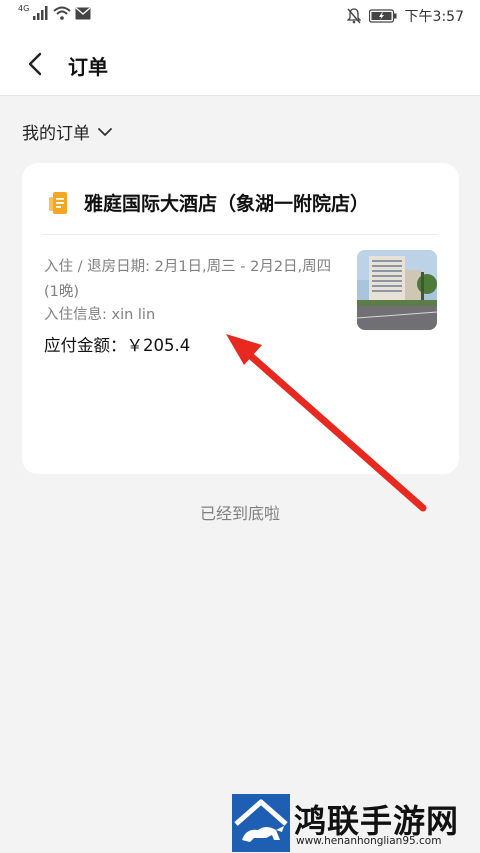 The image size is (480, 853). Describe the element at coordinates (261, 823) in the screenshot. I see `site-logo-icon` at that location.